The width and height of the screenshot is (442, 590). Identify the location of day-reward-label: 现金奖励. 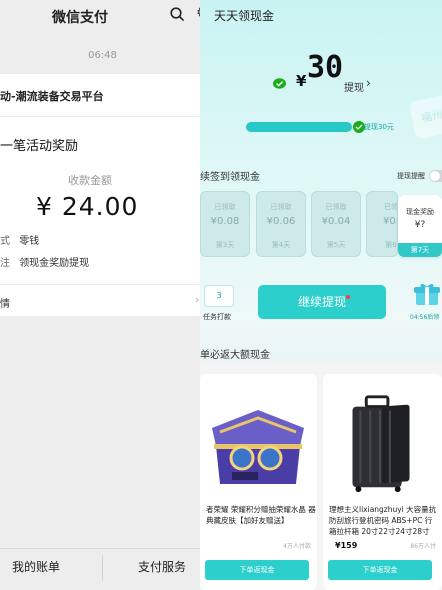
(420, 212).